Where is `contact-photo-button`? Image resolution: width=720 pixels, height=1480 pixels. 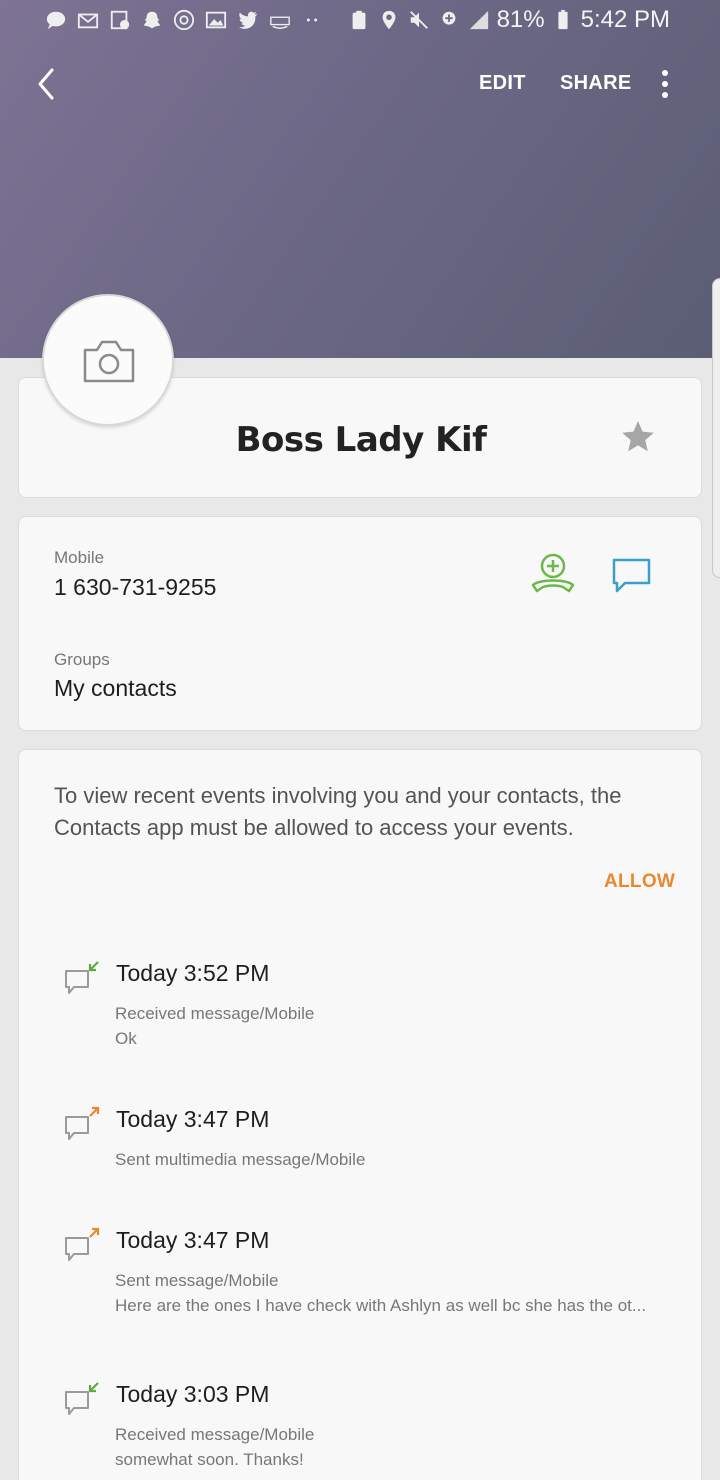 contact-photo-button is located at coordinates (108, 360).